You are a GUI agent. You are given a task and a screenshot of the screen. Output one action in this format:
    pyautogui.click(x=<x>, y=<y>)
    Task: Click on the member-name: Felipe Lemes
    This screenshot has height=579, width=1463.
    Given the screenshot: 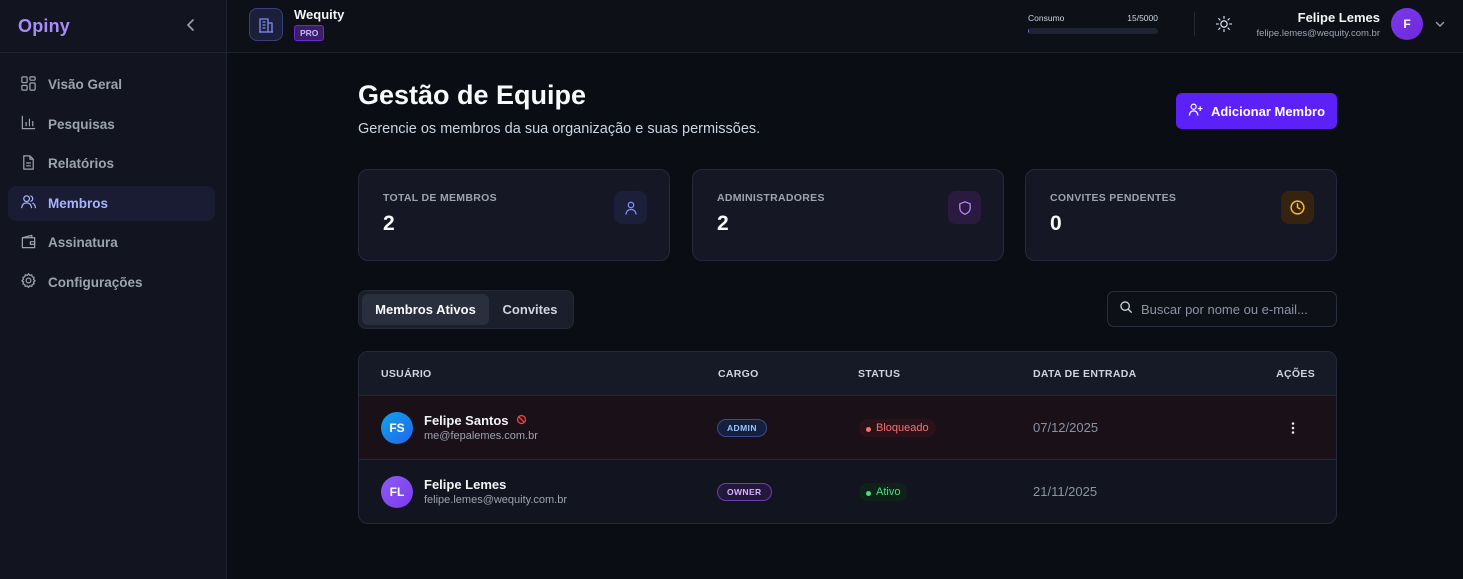 What is the action you would take?
    pyautogui.click(x=465, y=484)
    